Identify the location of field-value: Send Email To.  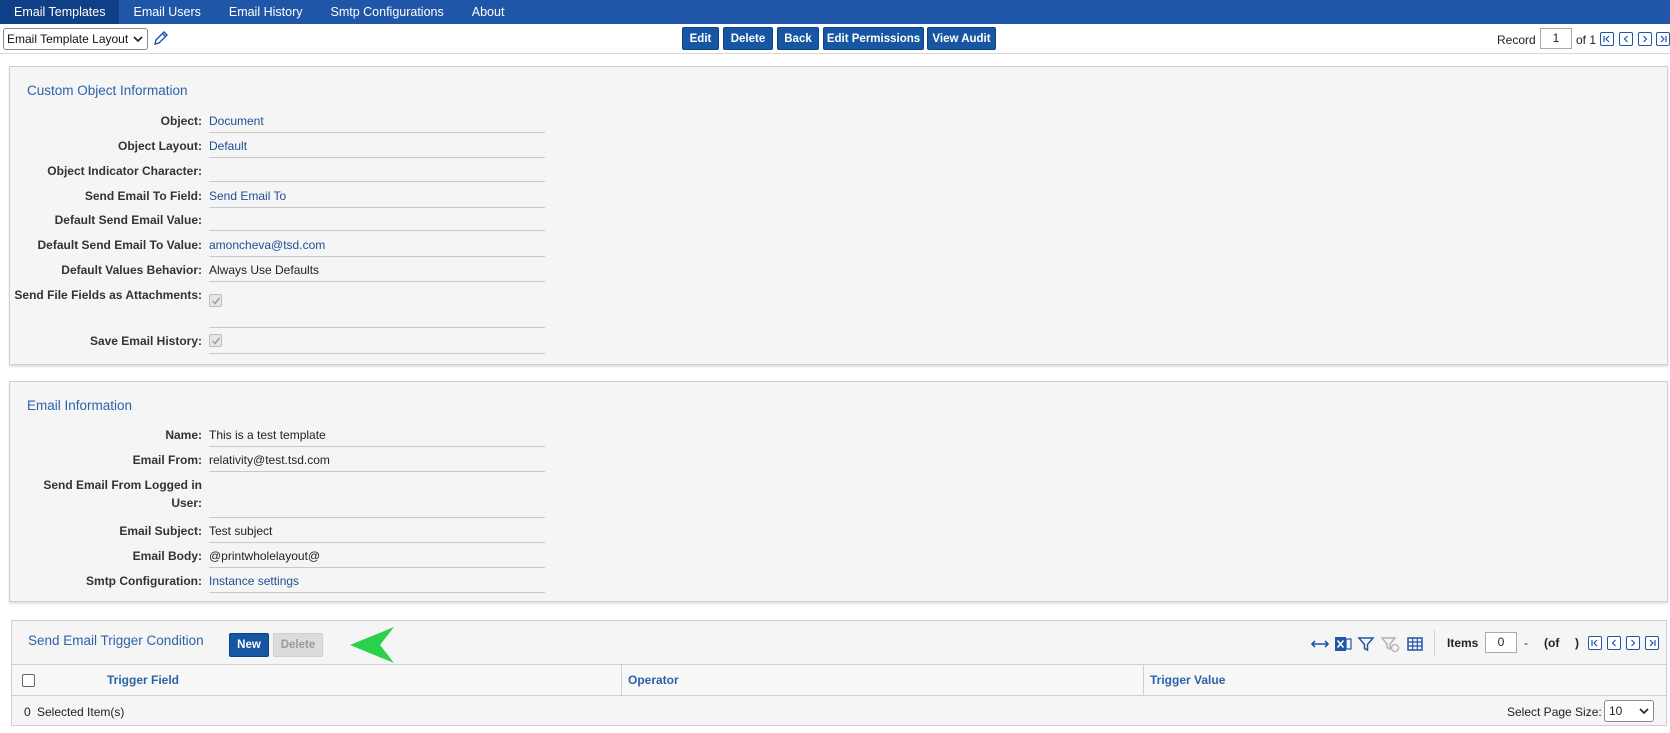
(377, 197).